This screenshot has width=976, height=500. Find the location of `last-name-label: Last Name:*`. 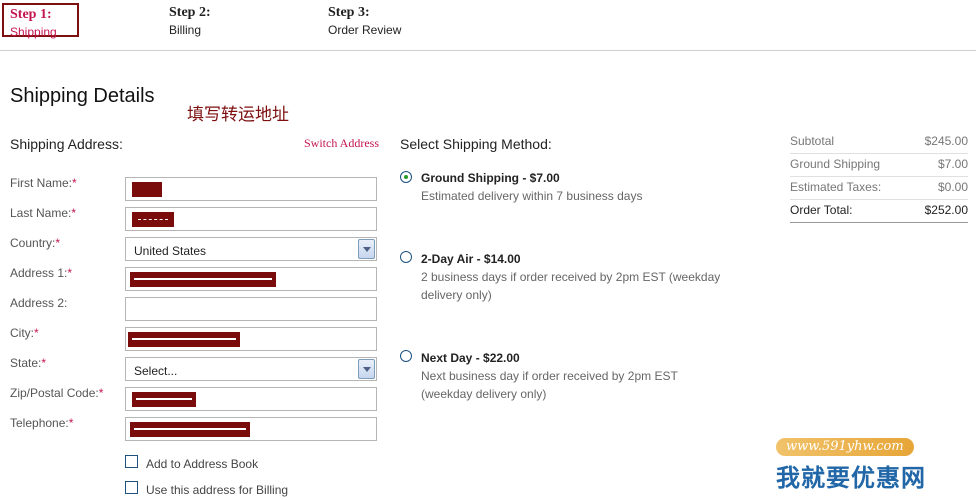

last-name-label: Last Name:* is located at coordinates (43, 213).